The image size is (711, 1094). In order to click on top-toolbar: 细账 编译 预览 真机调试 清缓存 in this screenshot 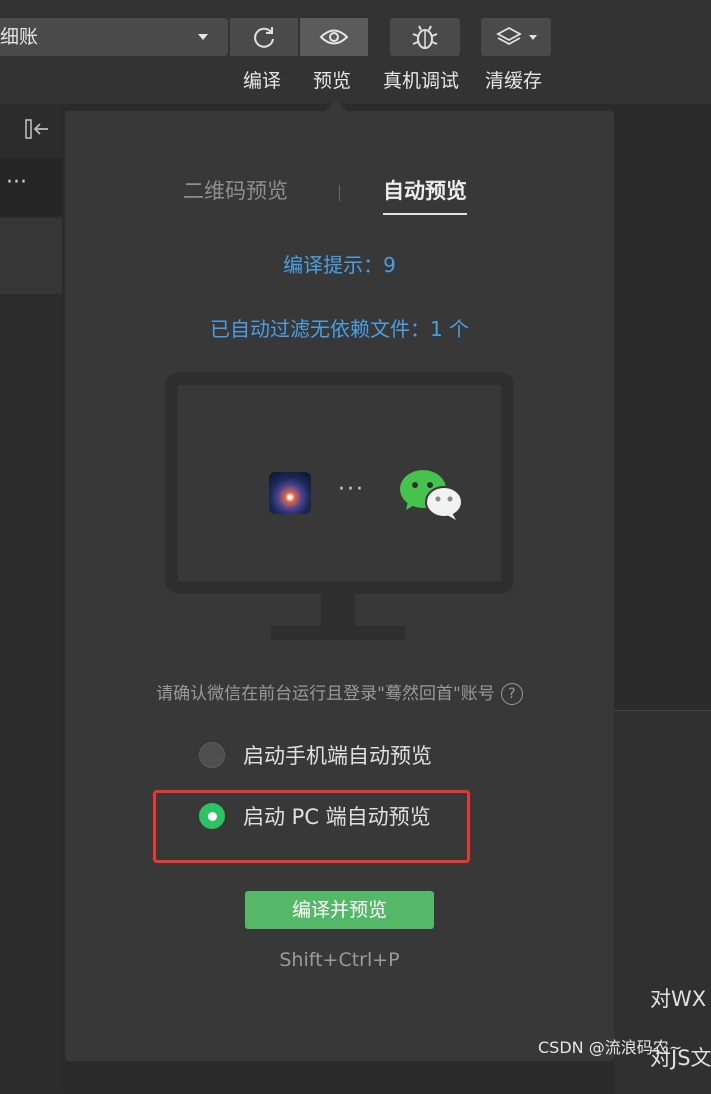, I will do `click(355, 52)`.